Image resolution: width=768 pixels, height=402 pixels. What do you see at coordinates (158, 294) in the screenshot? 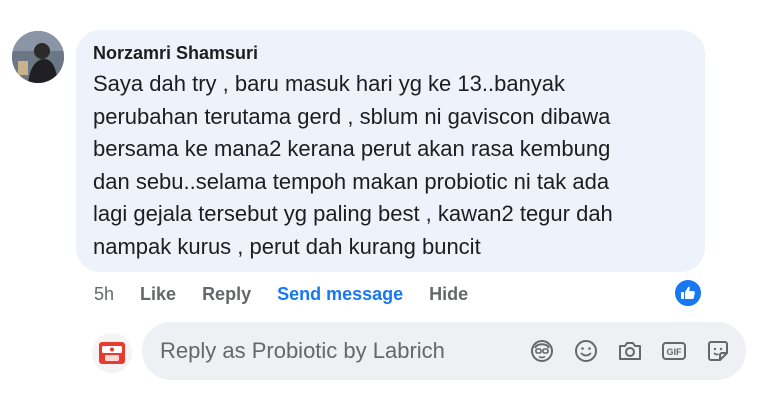
I see `like-button: Like` at bounding box center [158, 294].